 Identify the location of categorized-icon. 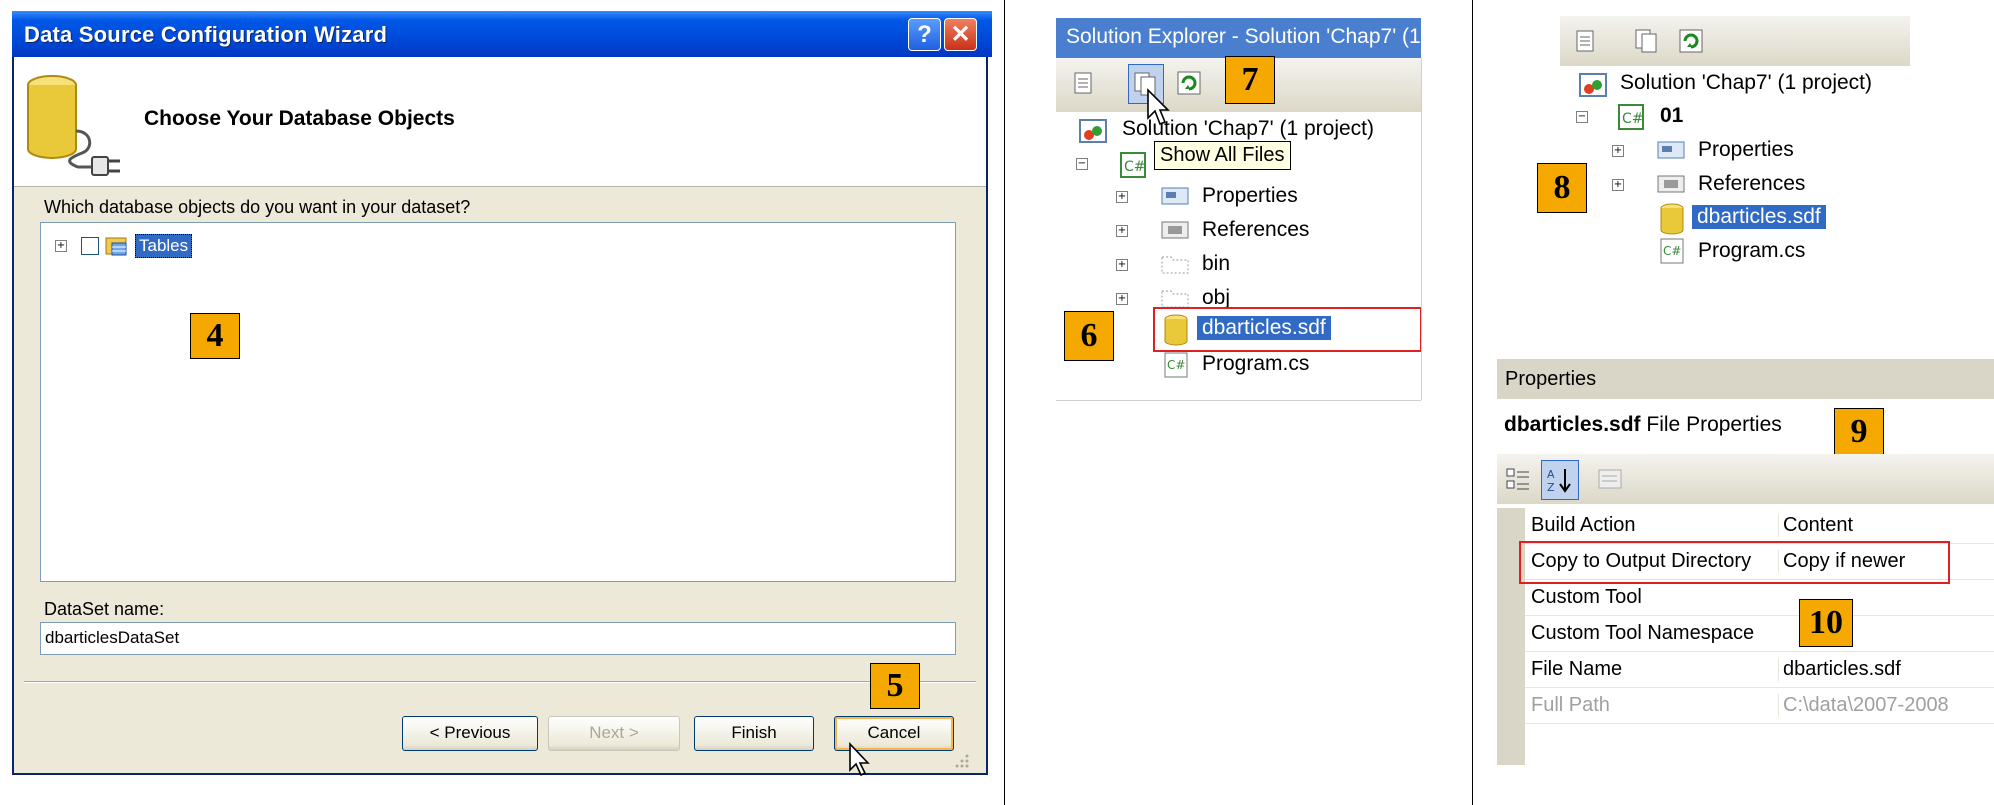
(1518, 479).